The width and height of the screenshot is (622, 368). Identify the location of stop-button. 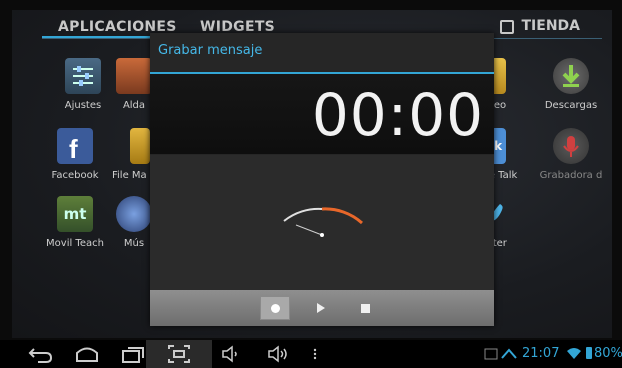
(365, 308).